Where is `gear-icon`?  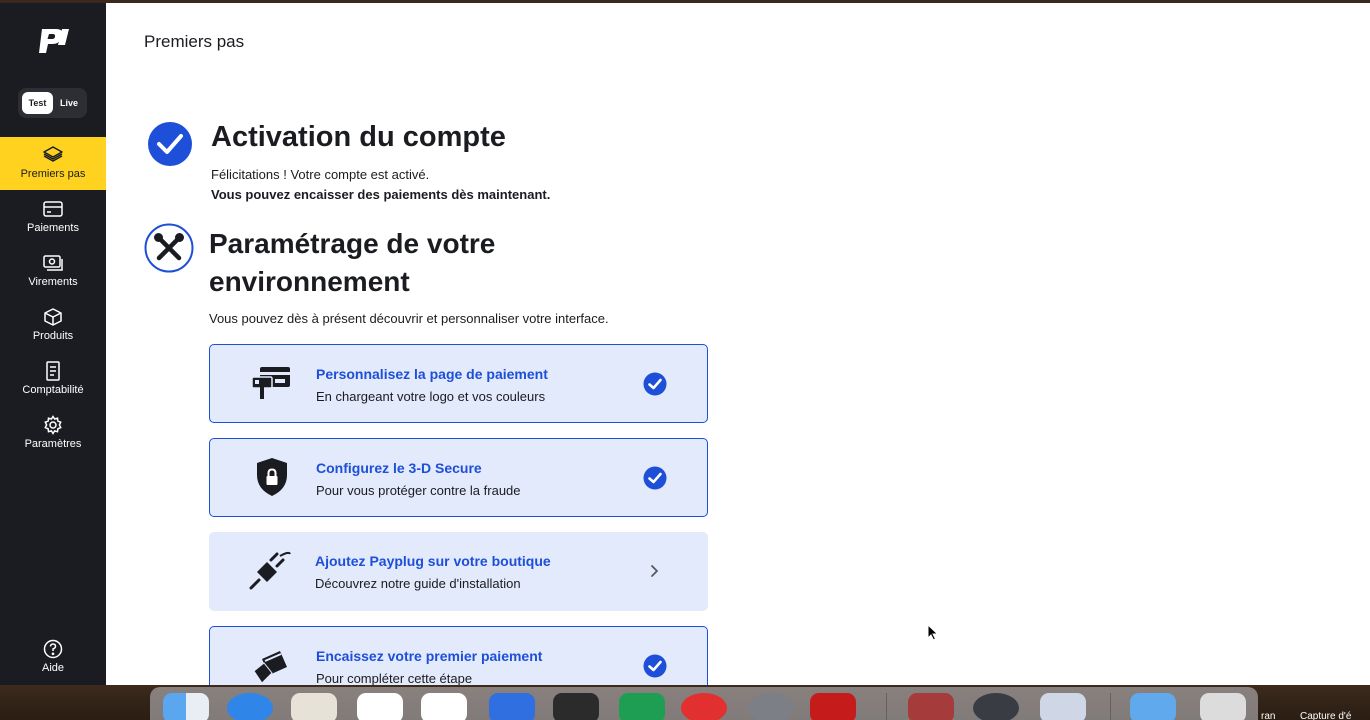 gear-icon is located at coordinates (53, 425).